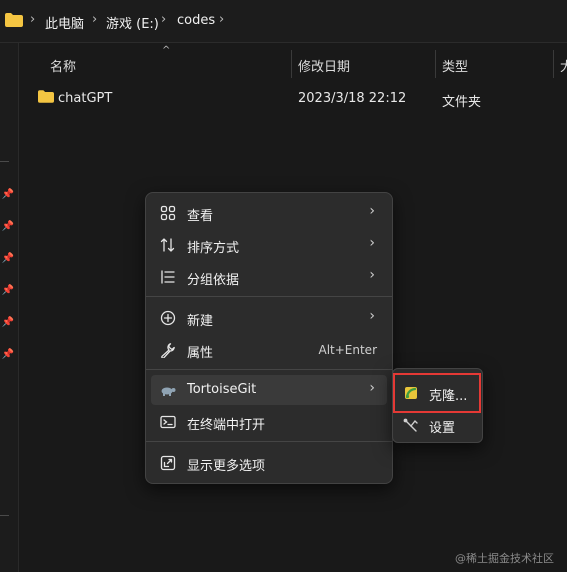  I want to click on watermark: @稀土掘金技术社区, so click(504, 558).